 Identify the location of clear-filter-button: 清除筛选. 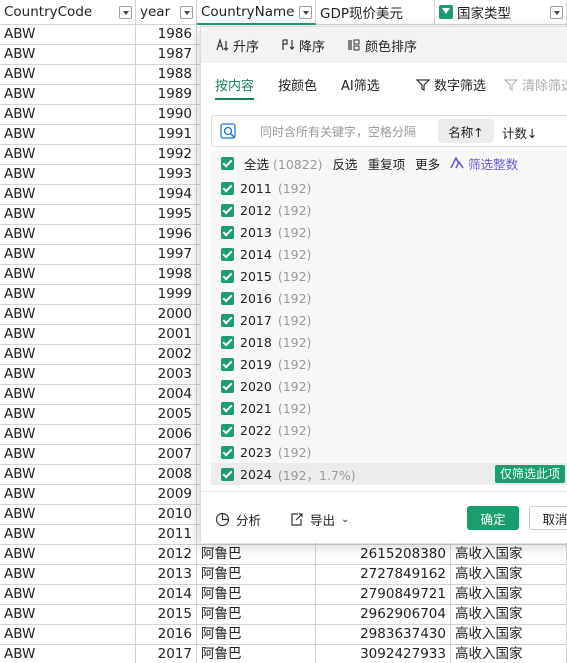
(535, 84).